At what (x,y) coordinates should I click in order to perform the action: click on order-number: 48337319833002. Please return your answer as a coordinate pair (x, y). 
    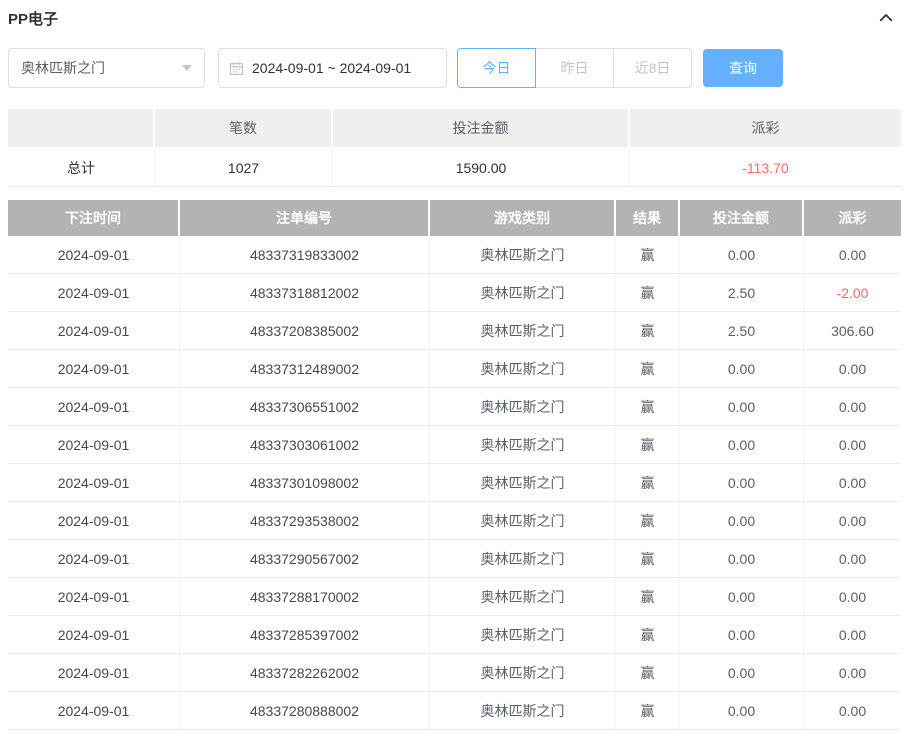
    Looking at the image, I should click on (305, 255).